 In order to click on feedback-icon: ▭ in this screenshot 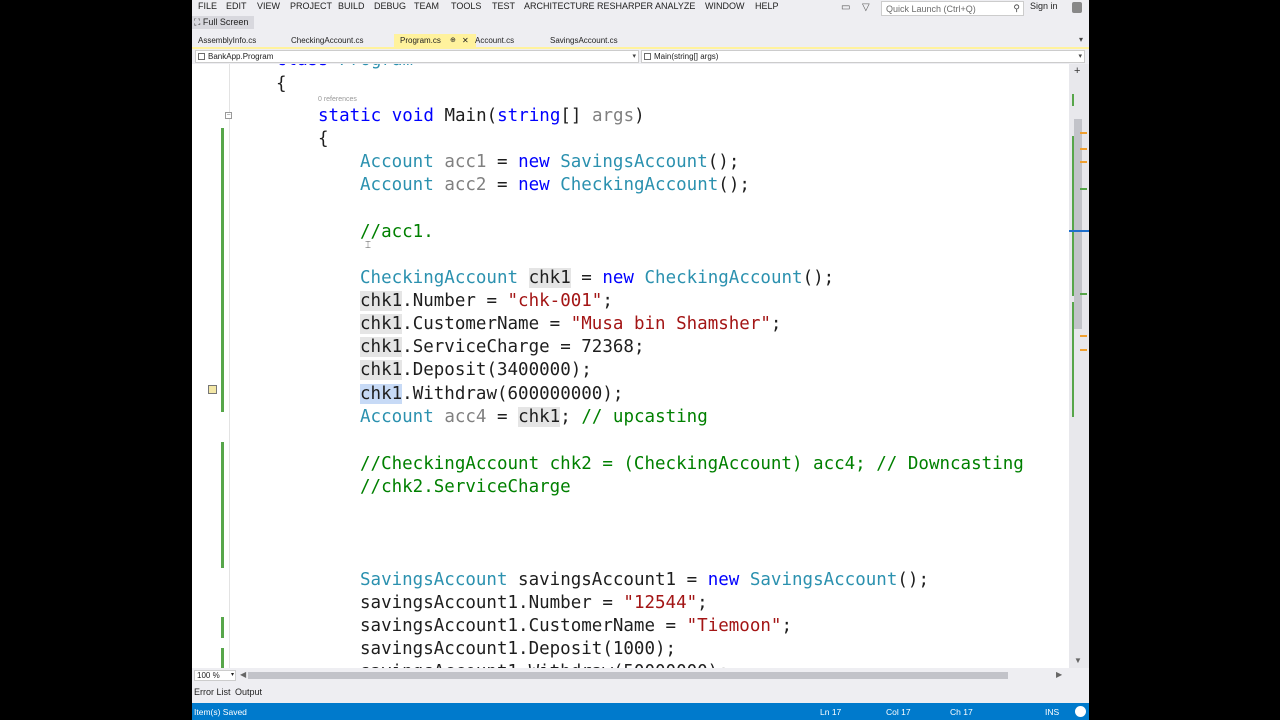, I will do `click(845, 7)`.